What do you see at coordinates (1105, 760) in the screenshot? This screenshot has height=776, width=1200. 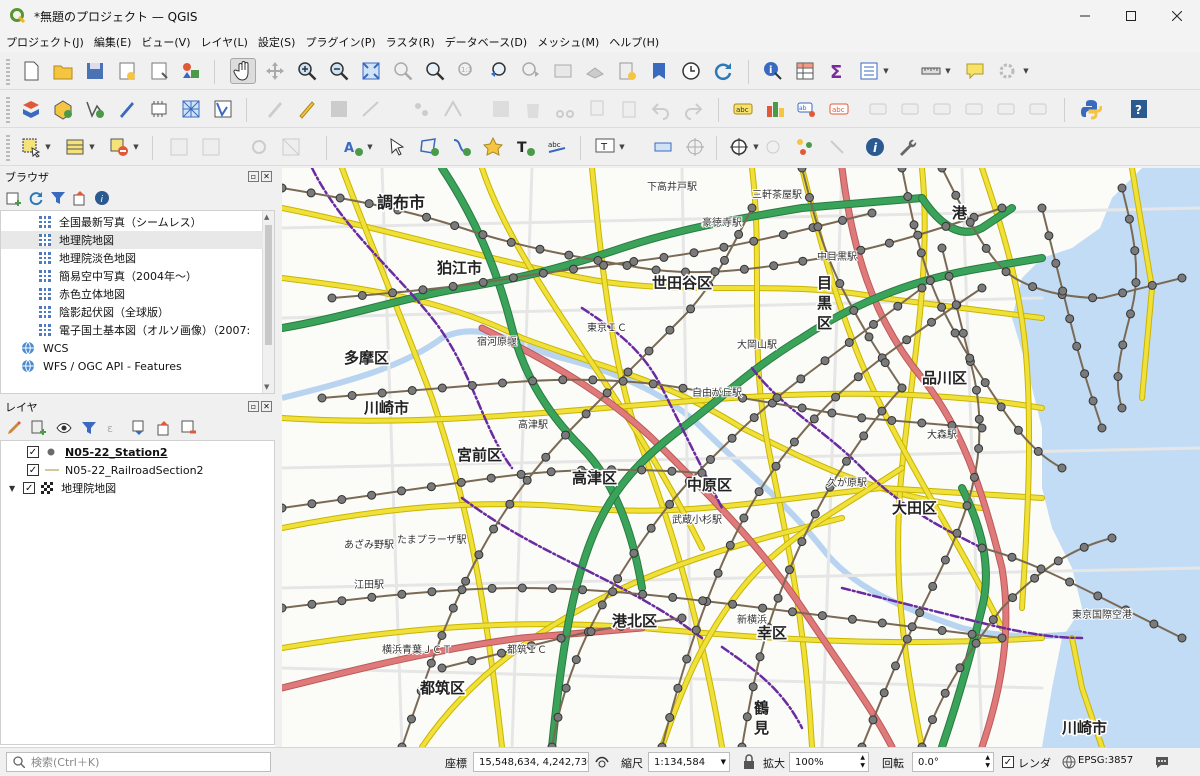 I see `crs-label: EPSG:3857` at bounding box center [1105, 760].